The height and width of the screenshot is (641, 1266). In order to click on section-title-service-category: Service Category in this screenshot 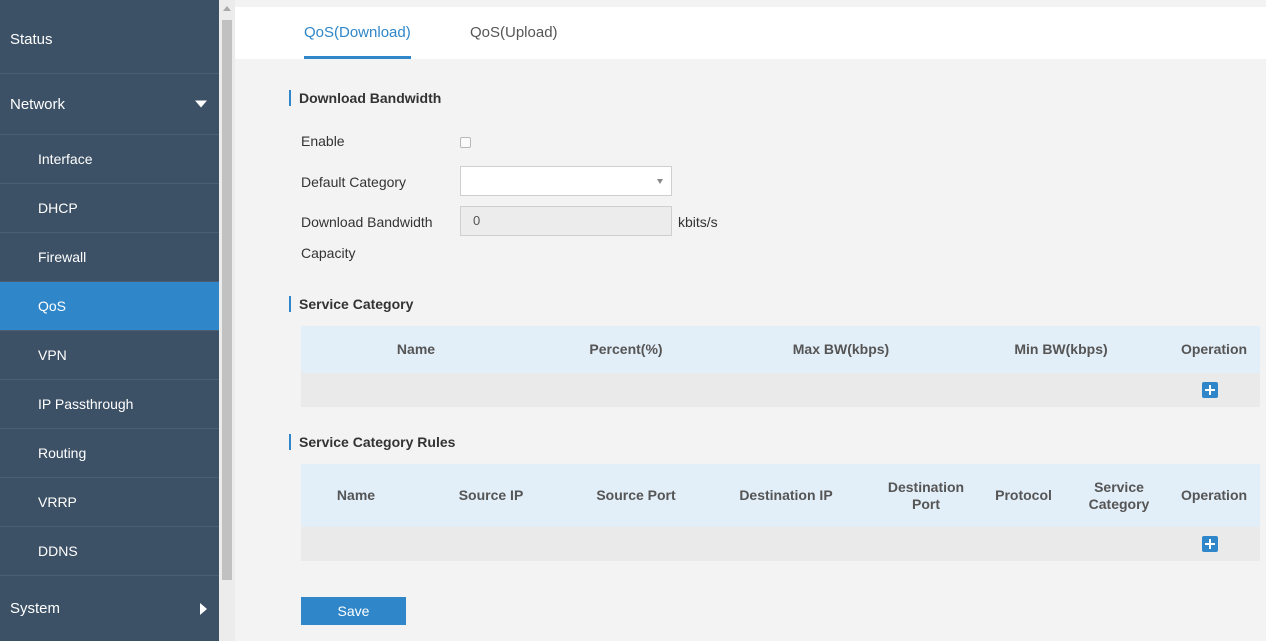, I will do `click(351, 304)`.